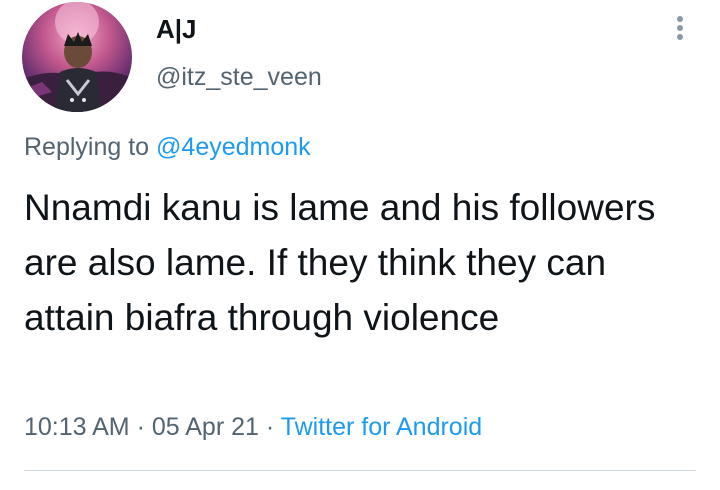 The image size is (720, 490). I want to click on display-name: A|J, so click(176, 29).